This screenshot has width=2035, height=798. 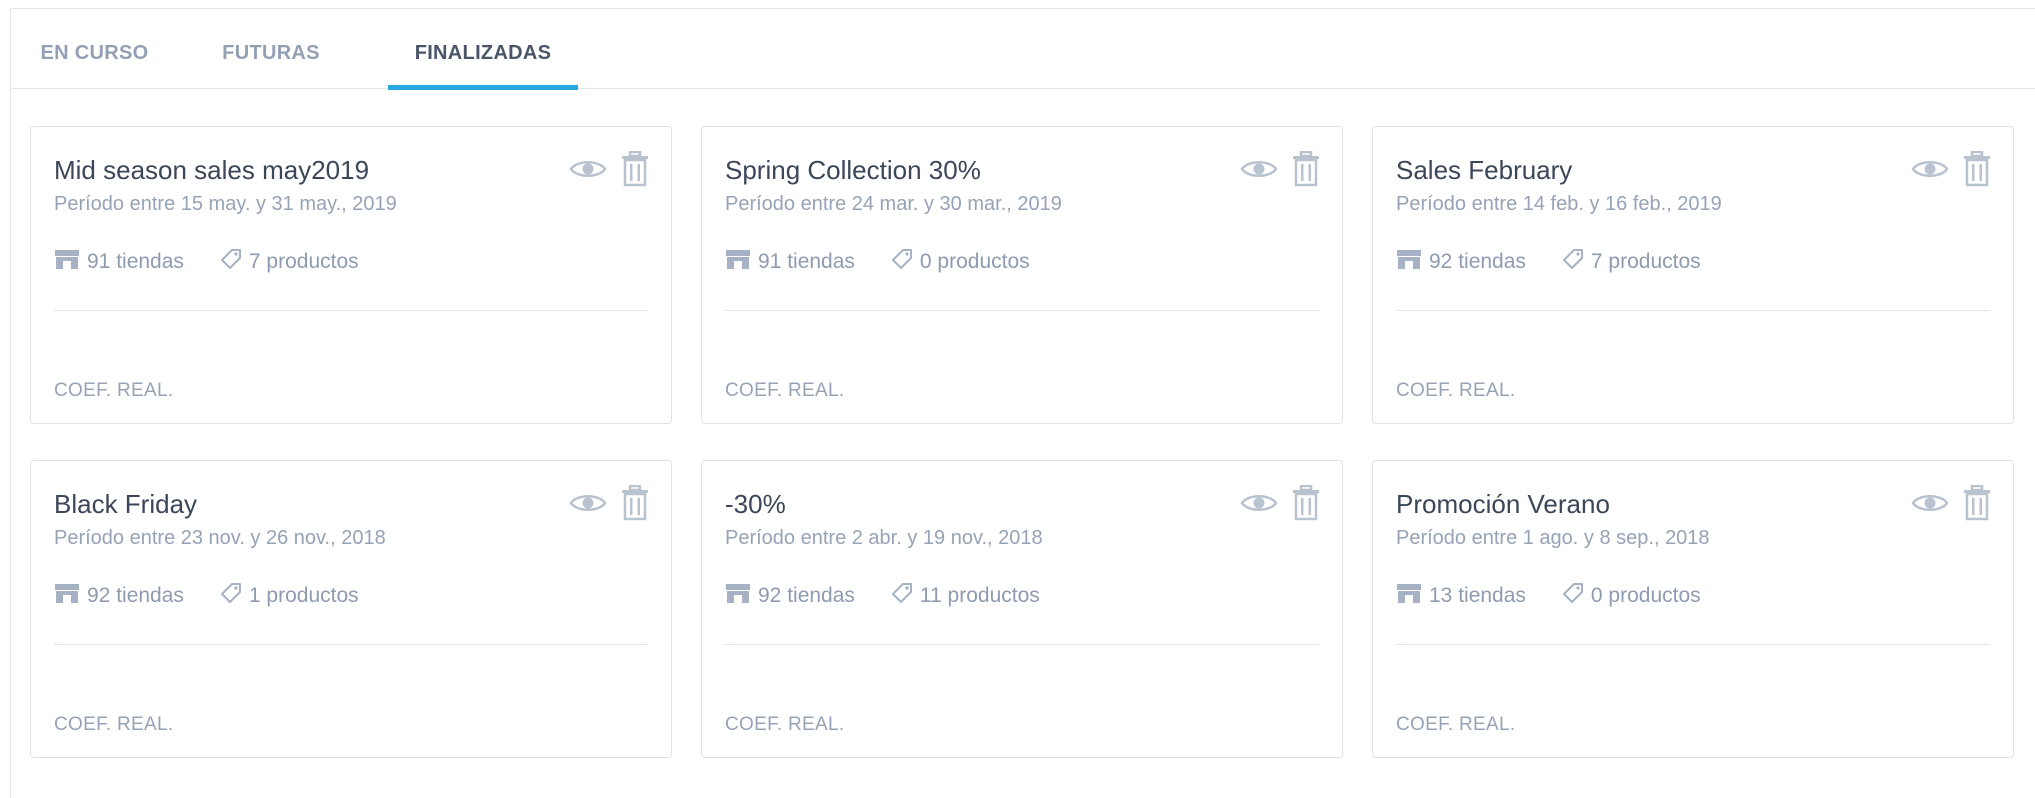 I want to click on promotion-title: Sales February, so click(x=1484, y=170).